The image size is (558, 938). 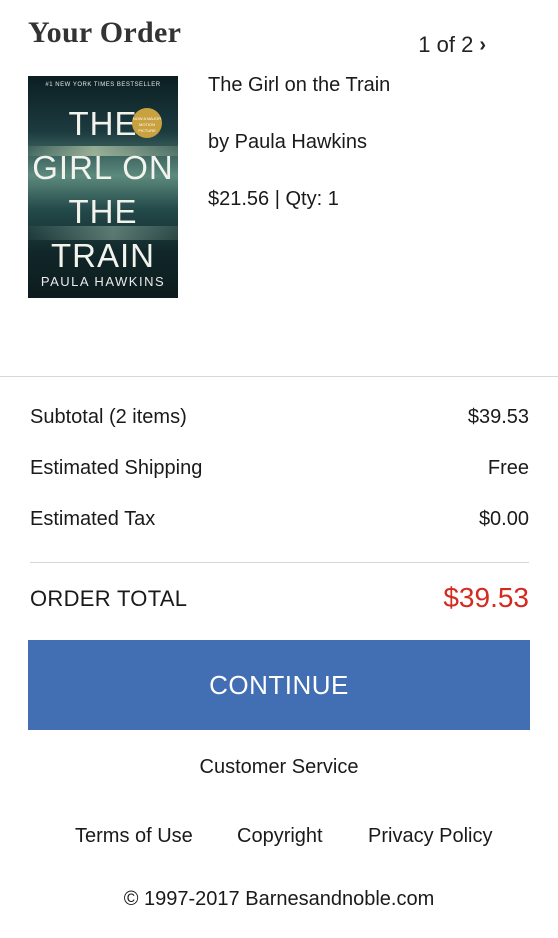 I want to click on continue-button: CONTINUE, so click(x=279, y=685).